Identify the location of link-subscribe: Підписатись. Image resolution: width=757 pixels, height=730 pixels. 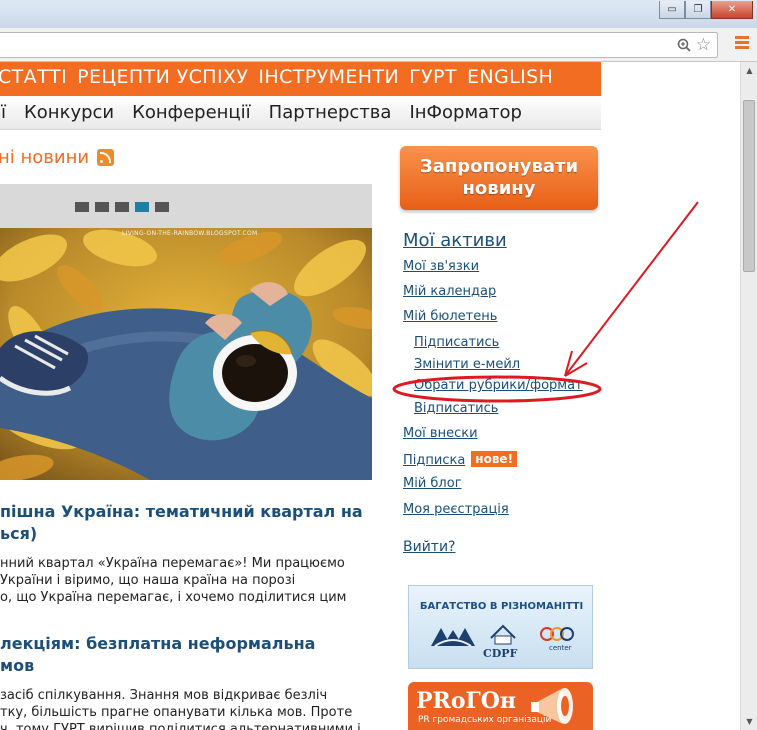
(456, 342).